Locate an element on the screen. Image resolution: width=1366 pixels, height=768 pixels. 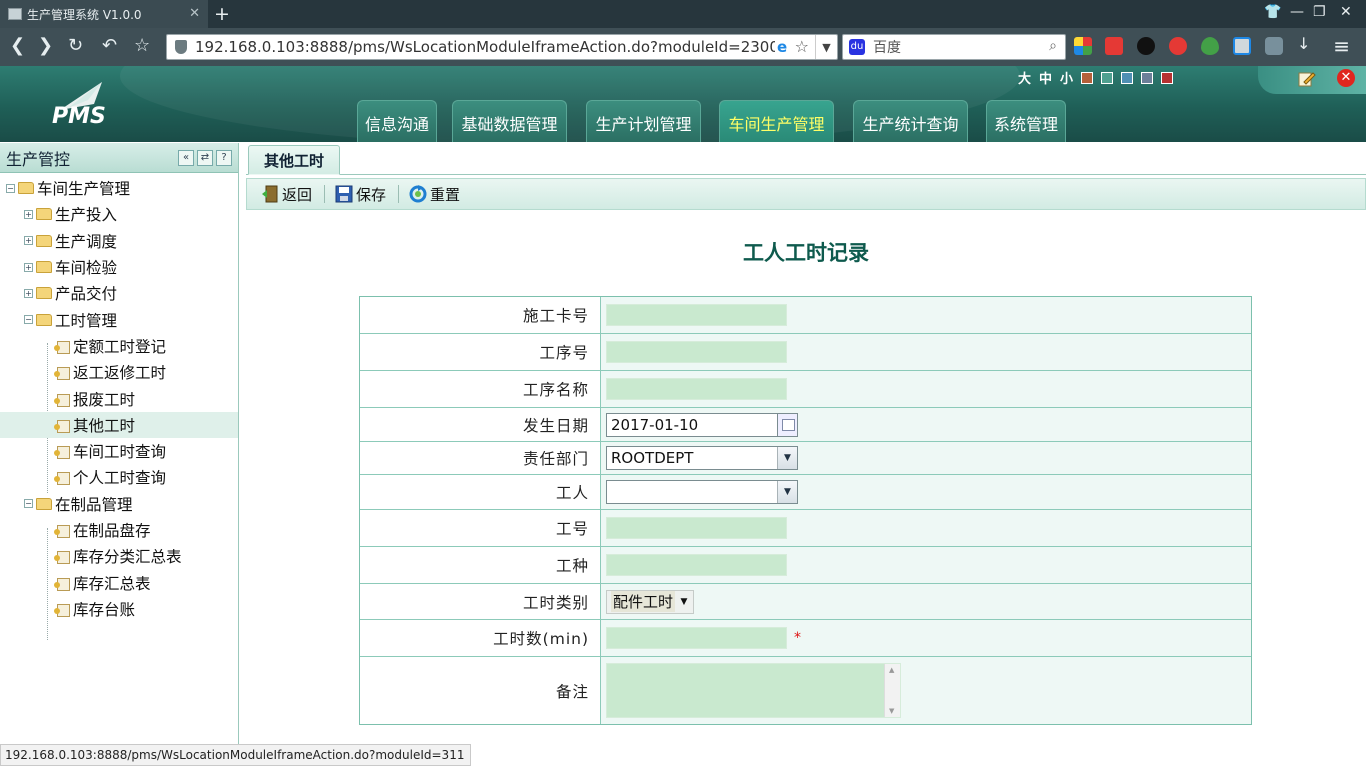
edit-note-icon is located at coordinates (1307, 79).